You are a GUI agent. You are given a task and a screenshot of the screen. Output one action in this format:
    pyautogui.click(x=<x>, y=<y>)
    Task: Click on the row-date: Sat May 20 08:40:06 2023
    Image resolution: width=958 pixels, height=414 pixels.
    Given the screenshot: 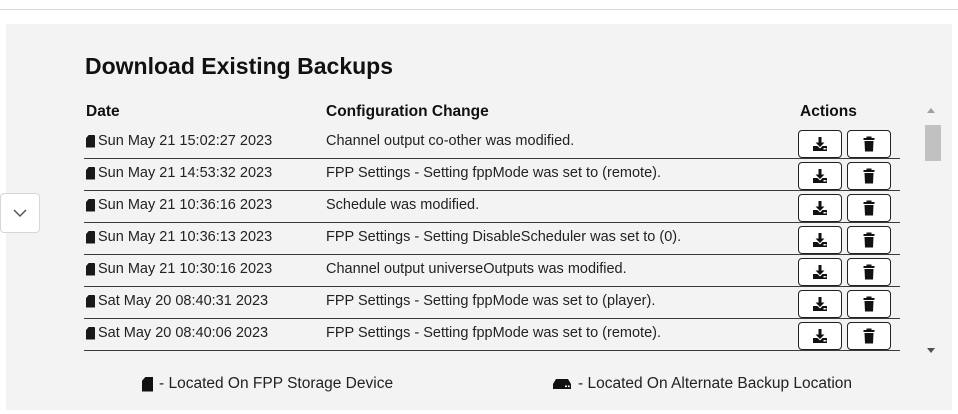 What is the action you would take?
    pyautogui.click(x=176, y=333)
    